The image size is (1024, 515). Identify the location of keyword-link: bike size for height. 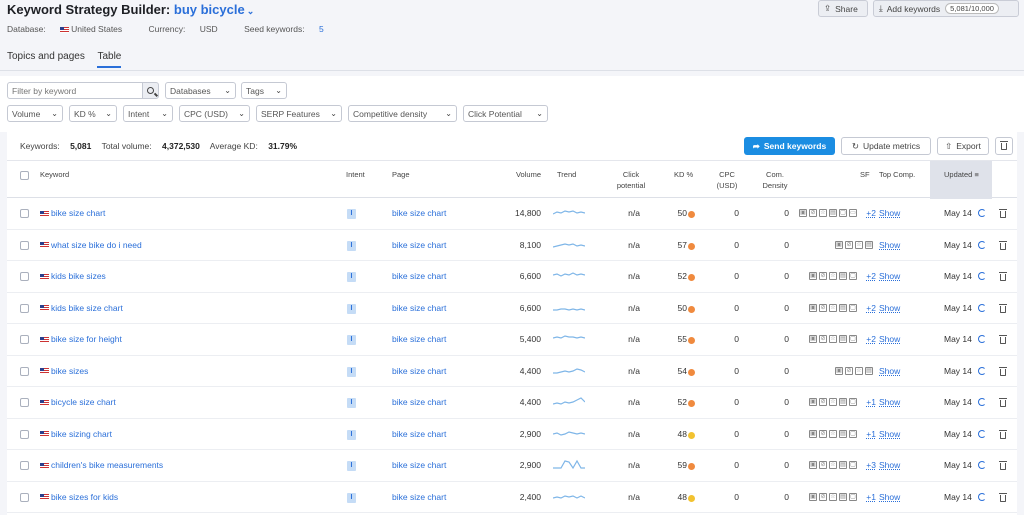
(81, 339).